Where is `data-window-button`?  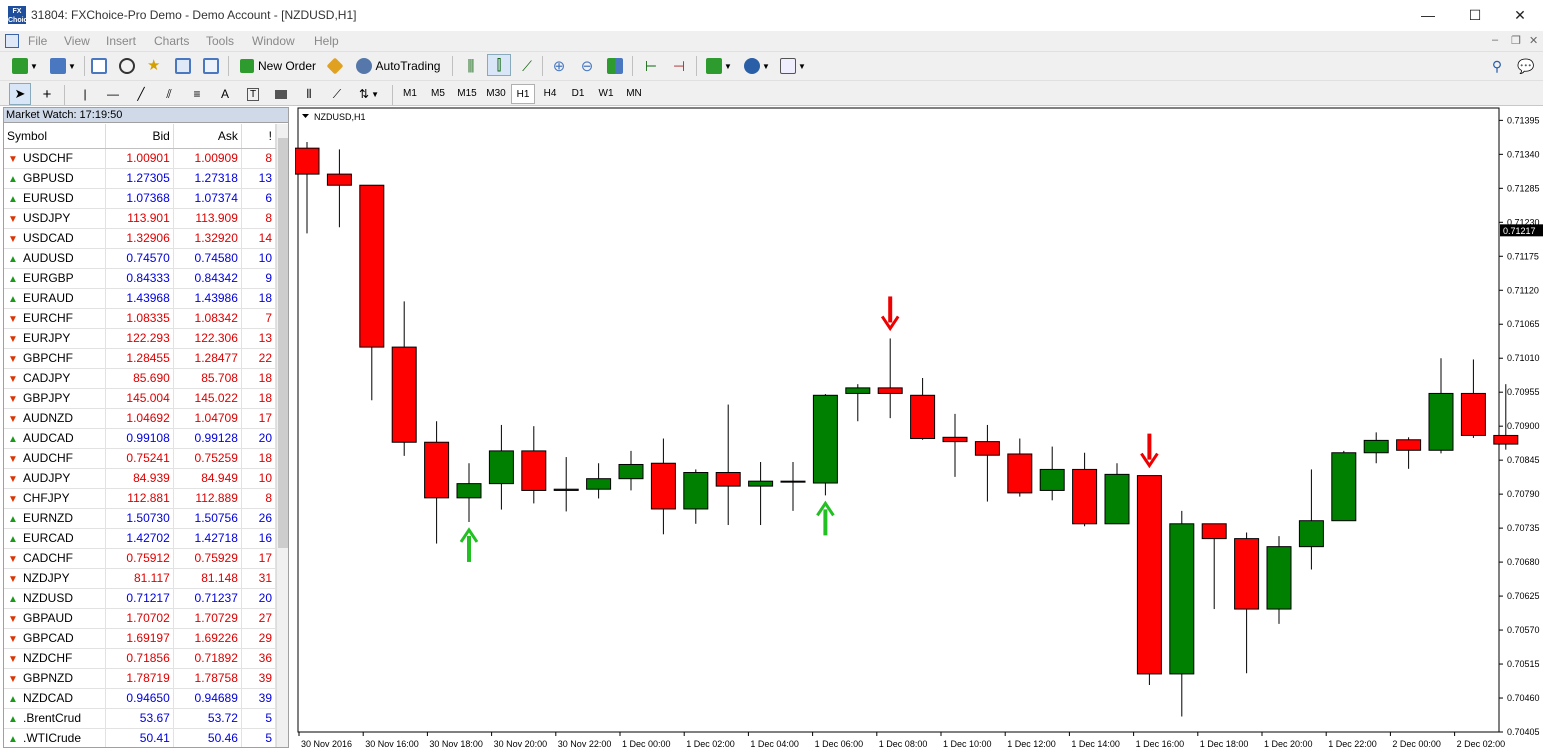 data-window-button is located at coordinates (127, 66).